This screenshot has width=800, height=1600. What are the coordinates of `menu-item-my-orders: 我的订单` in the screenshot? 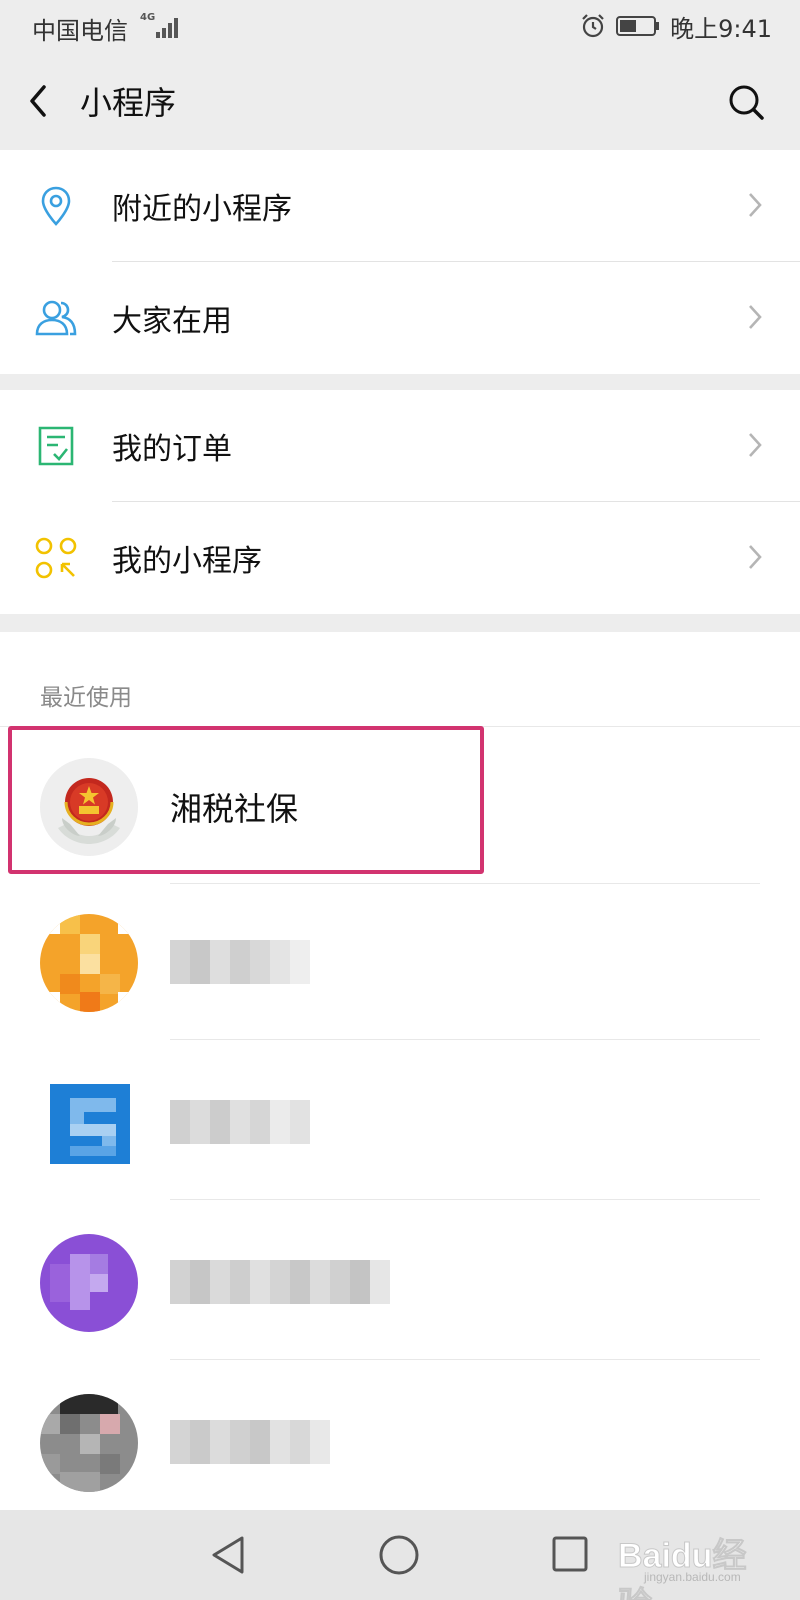 It's located at (400, 446).